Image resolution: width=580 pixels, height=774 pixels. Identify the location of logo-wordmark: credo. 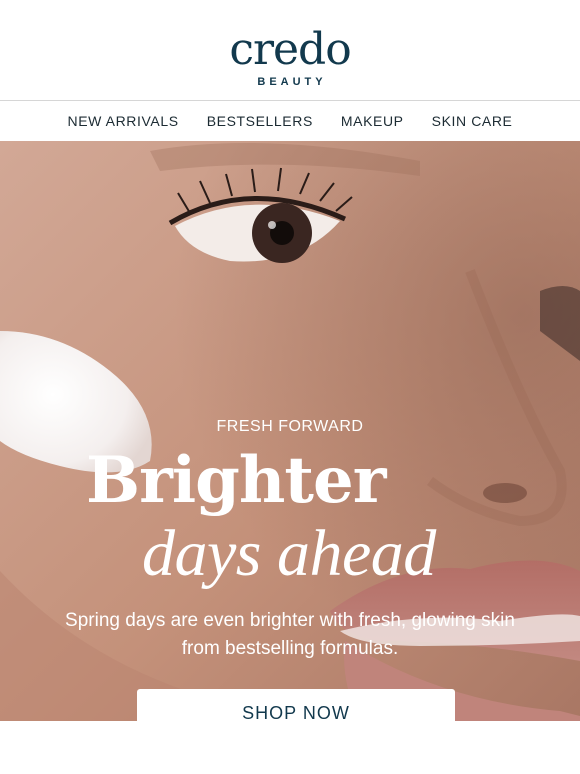
(290, 49).